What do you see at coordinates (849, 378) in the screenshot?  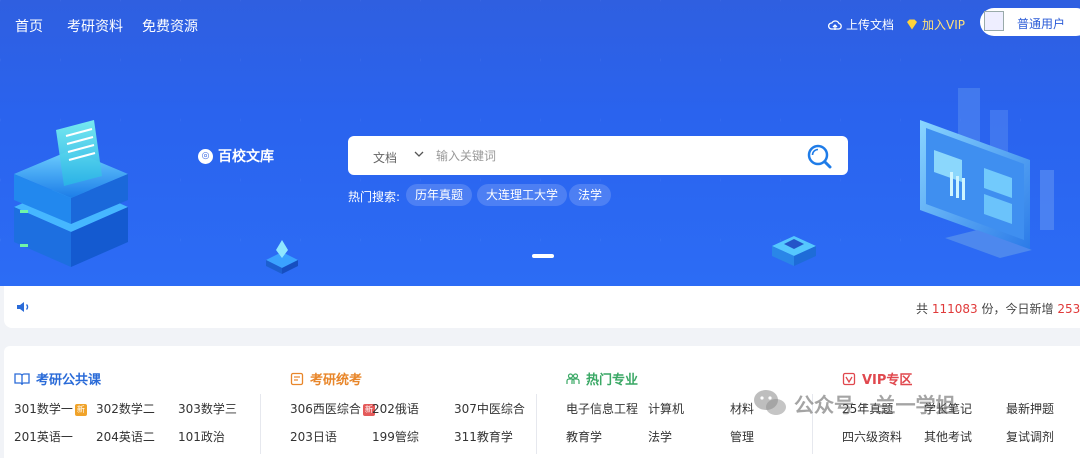 I see `vip-icon` at bounding box center [849, 378].